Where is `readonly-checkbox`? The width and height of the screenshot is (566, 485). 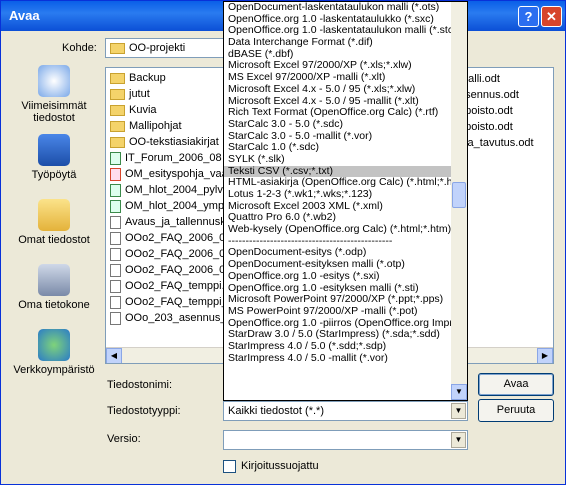 readonly-checkbox is located at coordinates (229, 466).